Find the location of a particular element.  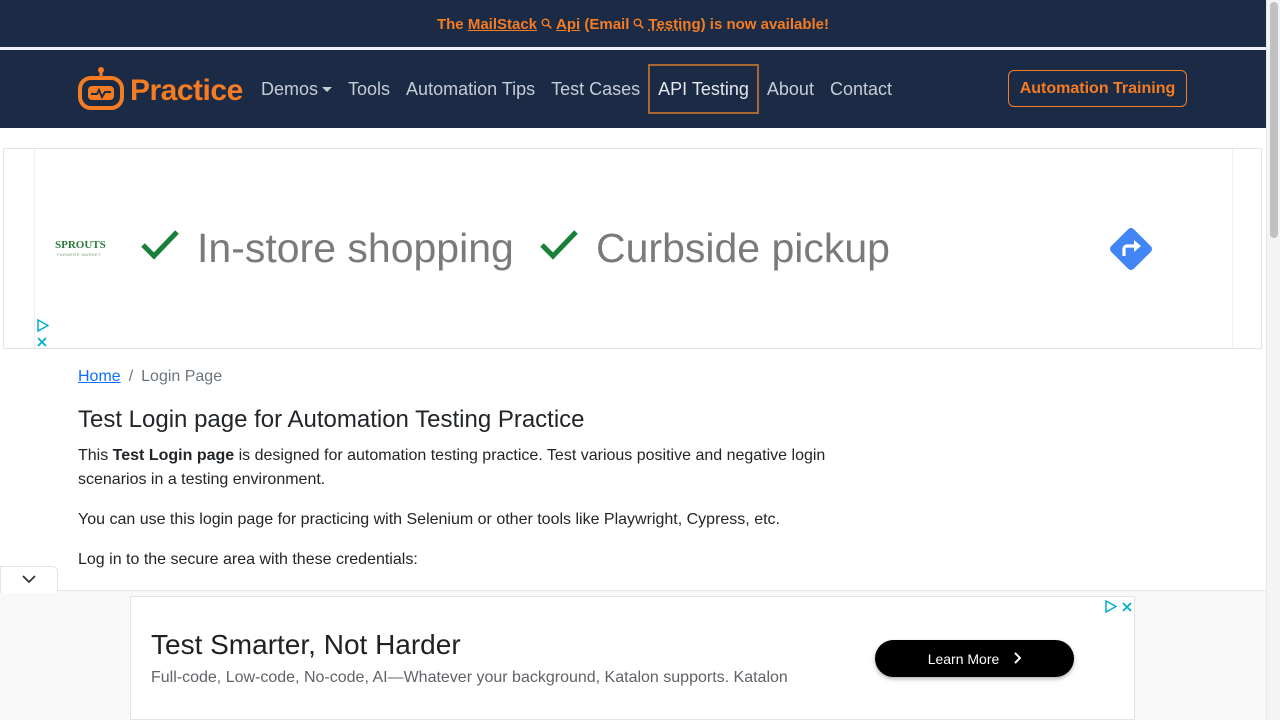

feature-curbside-label: Curbside pickup is located at coordinates (743, 248).